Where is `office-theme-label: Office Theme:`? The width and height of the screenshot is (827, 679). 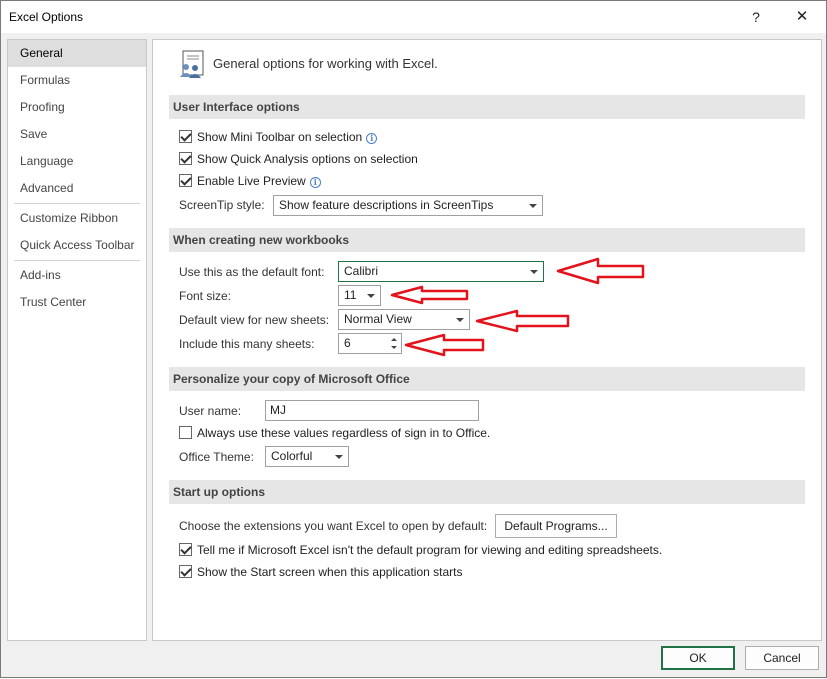
office-theme-label: Office Theme: is located at coordinates (216, 457).